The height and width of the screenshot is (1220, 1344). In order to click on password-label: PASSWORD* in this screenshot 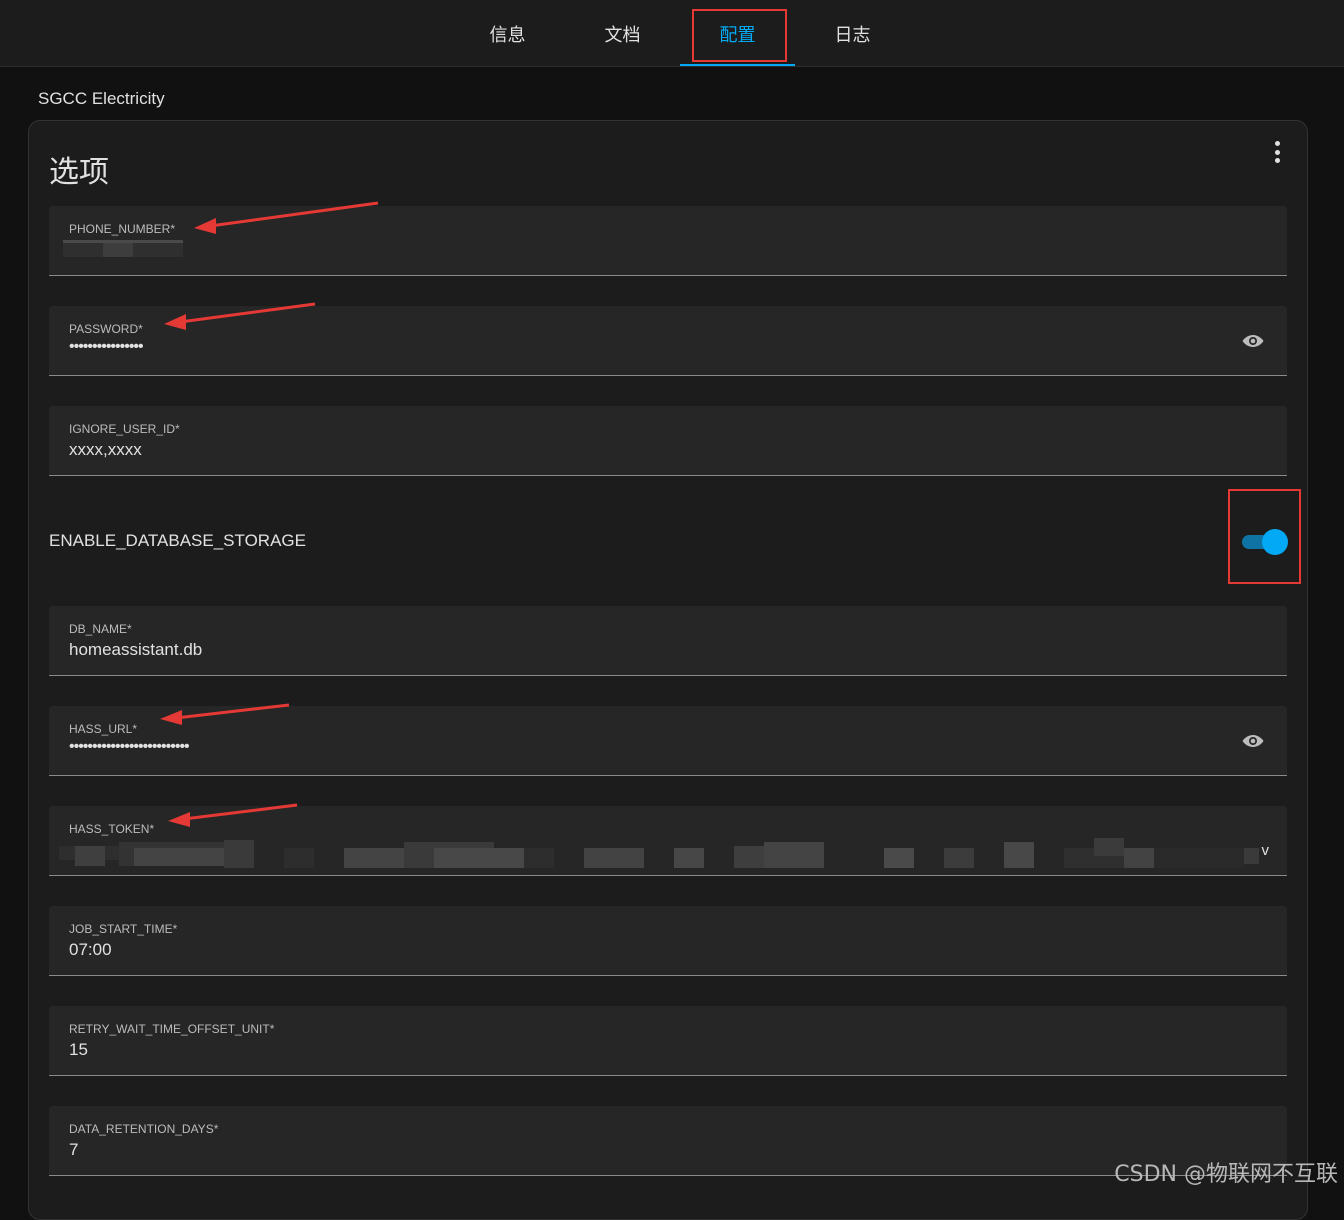, I will do `click(106, 329)`.